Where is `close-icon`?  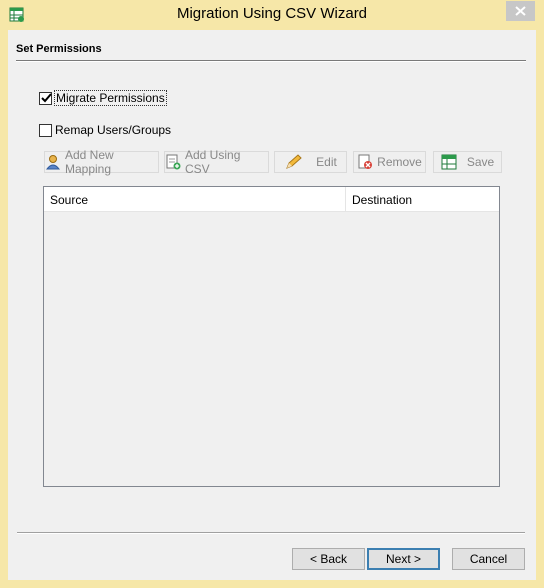
close-icon is located at coordinates (520, 11).